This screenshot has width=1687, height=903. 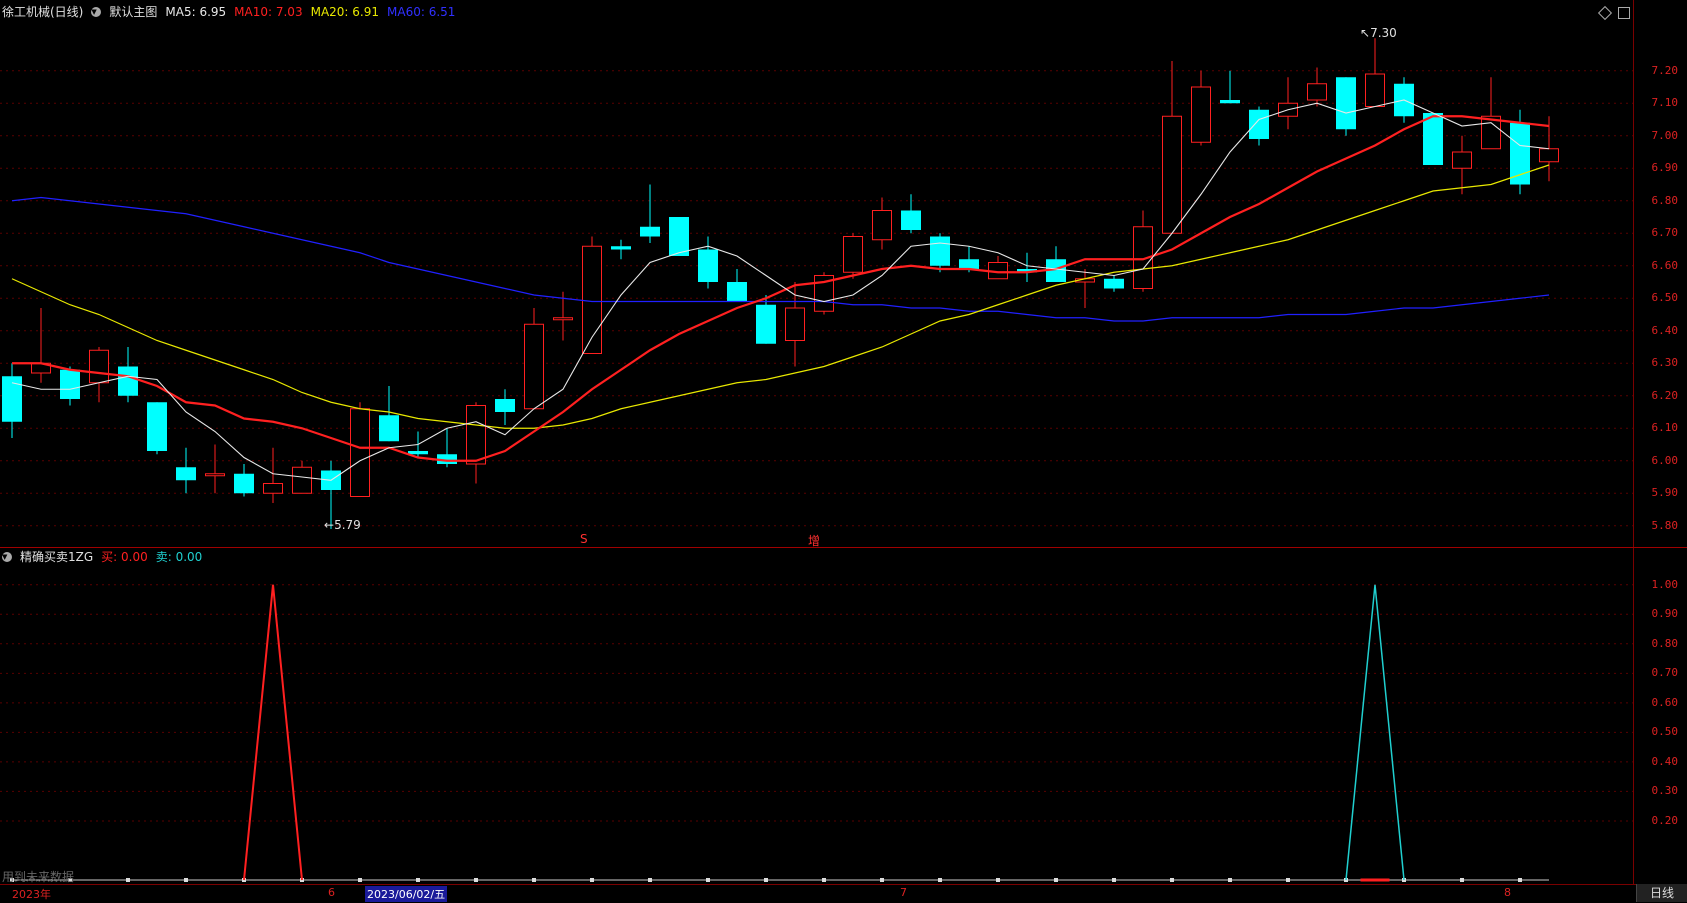 I want to click on future-data-watermark: 用到未来数据, so click(x=38, y=877).